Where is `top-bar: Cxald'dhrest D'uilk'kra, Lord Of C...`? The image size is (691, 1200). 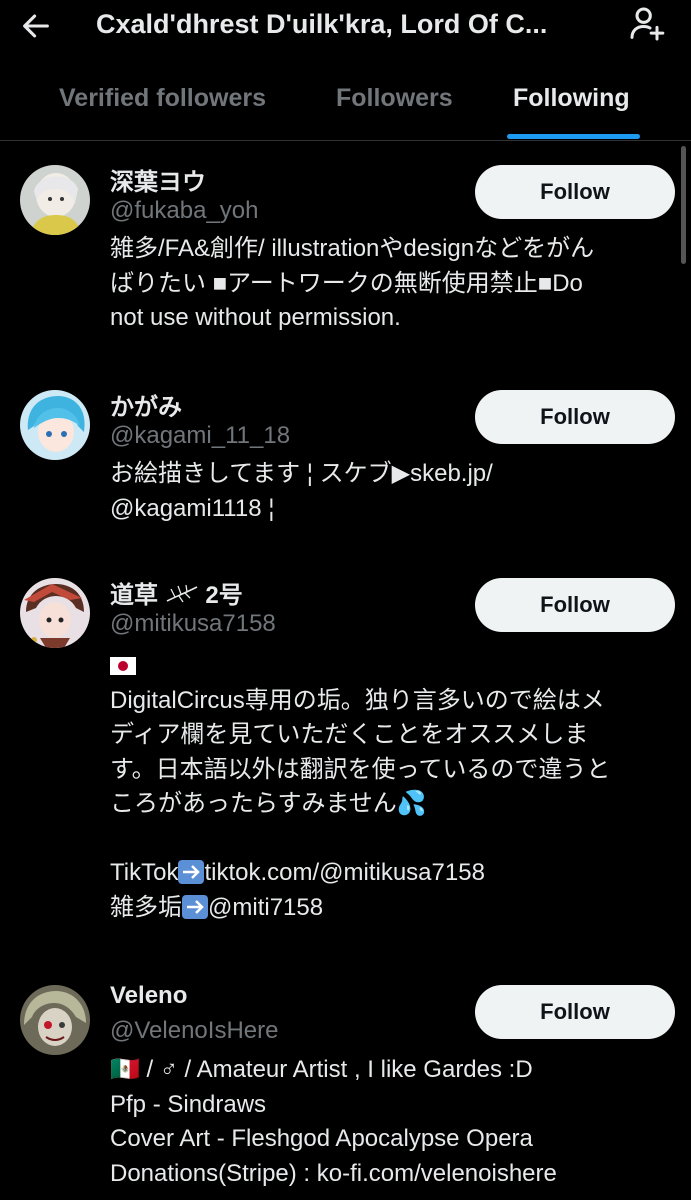
top-bar: Cxald'dhrest D'uilk'kra, Lord Of C... is located at coordinates (345, 30).